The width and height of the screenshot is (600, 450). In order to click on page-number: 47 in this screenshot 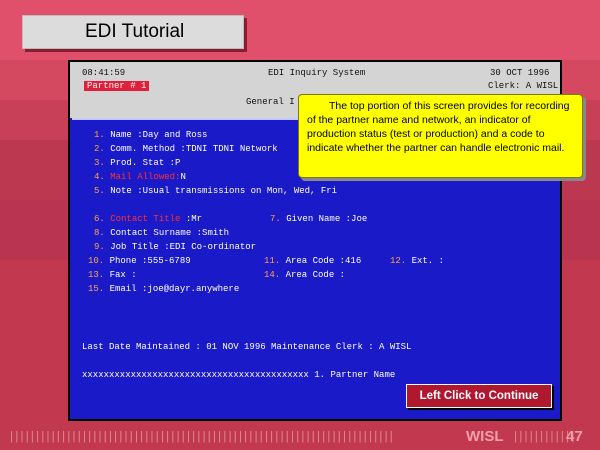, I will do `click(574, 436)`.